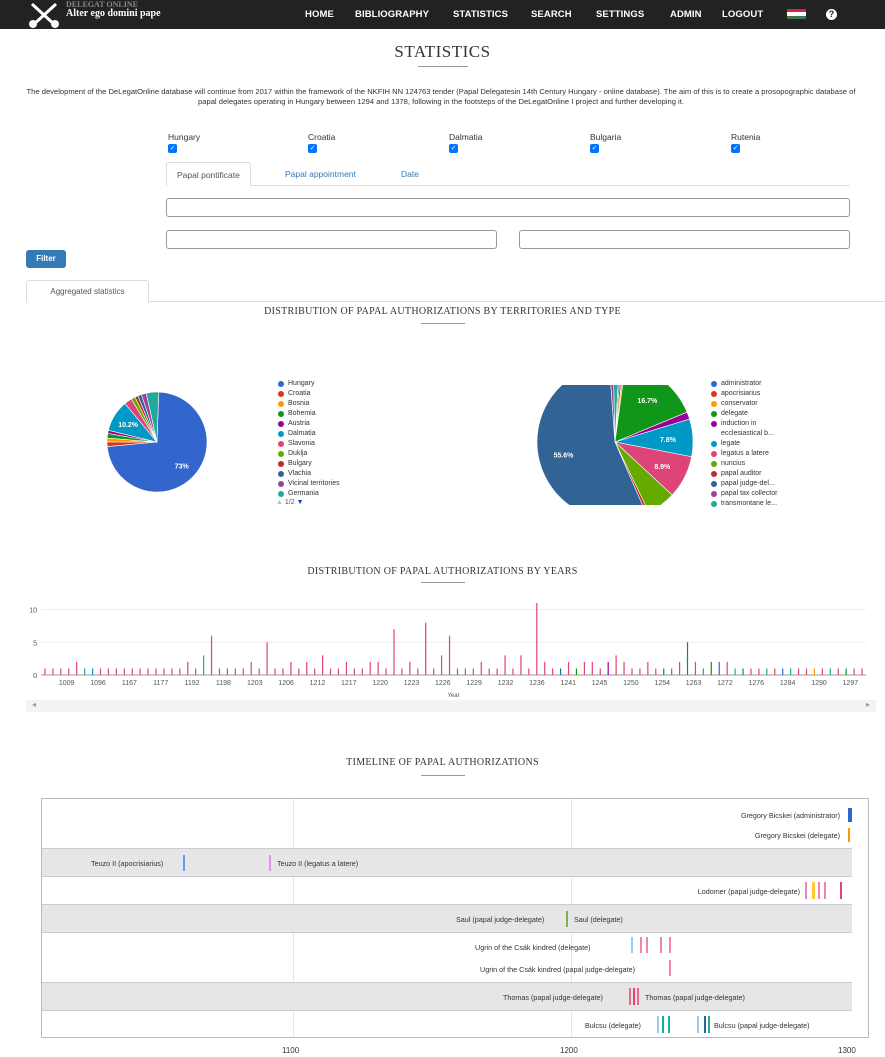 This screenshot has width=885, height=1057. What do you see at coordinates (684, 239) in the screenshot?
I see `date-to-input` at bounding box center [684, 239].